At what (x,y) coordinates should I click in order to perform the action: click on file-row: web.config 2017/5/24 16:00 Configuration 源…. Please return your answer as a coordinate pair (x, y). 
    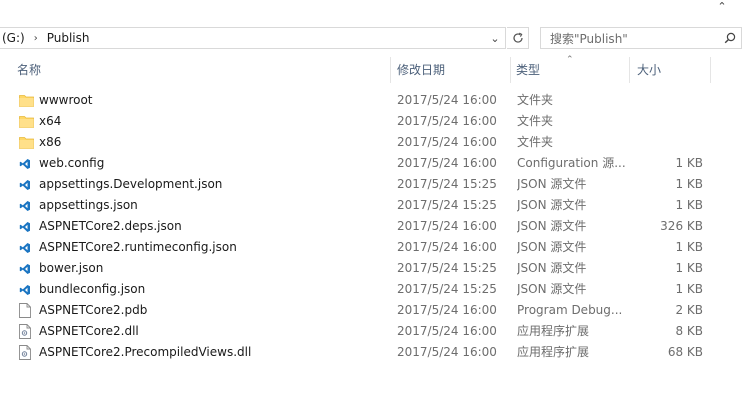
    Looking at the image, I should click on (371, 163).